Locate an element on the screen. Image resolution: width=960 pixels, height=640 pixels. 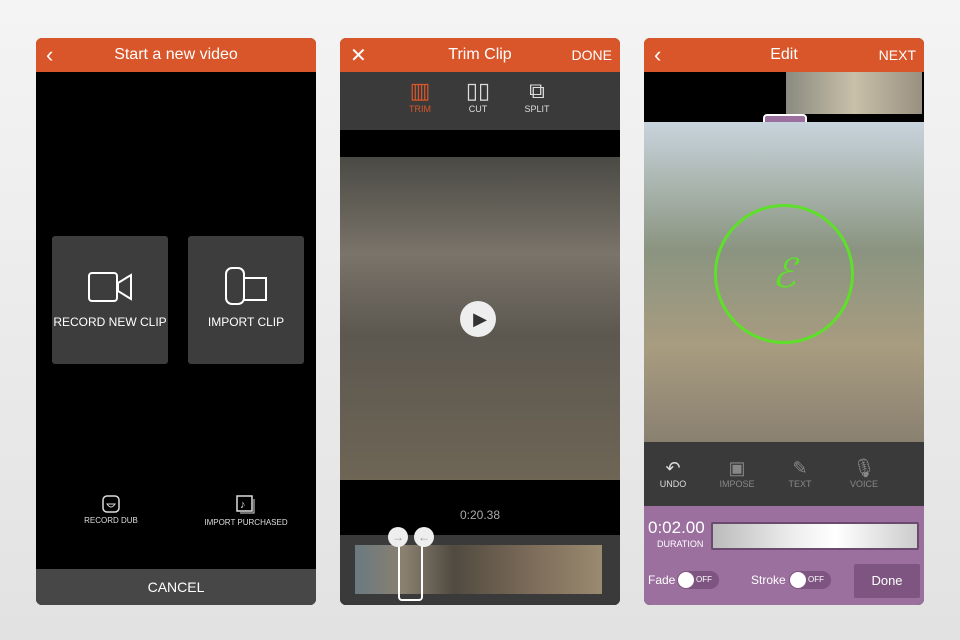
video-preview: ℰ is located at coordinates (784, 282).